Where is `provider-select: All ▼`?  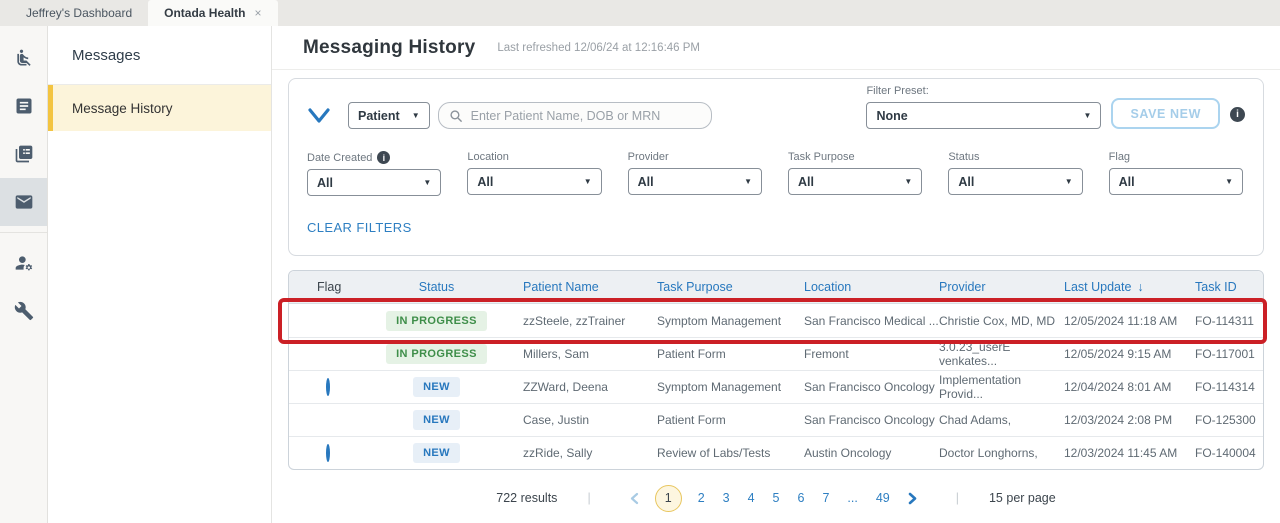
provider-select: All ▼ is located at coordinates (694, 181).